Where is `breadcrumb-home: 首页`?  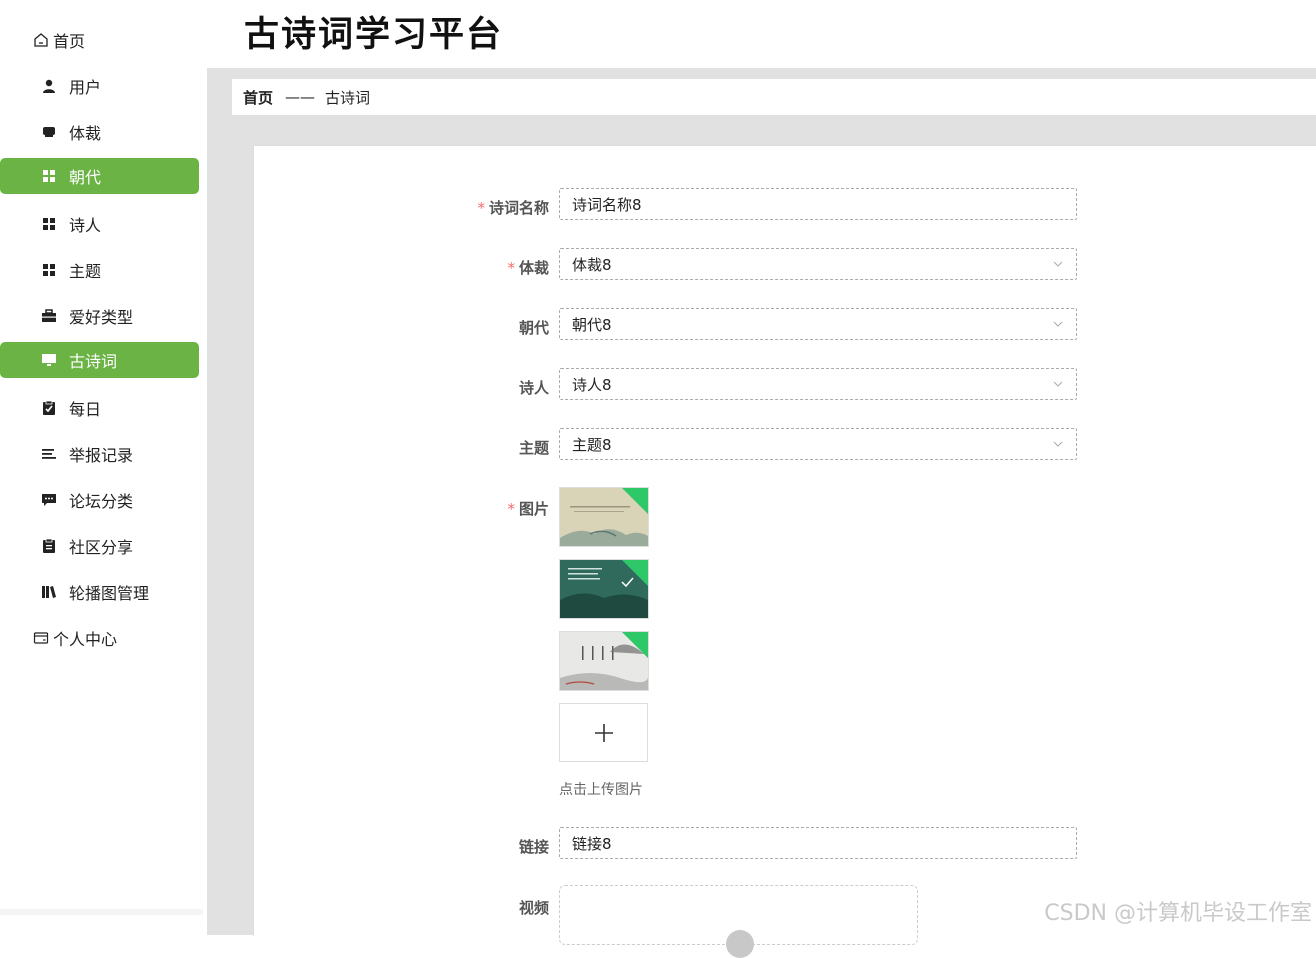 breadcrumb-home: 首页 is located at coordinates (258, 97).